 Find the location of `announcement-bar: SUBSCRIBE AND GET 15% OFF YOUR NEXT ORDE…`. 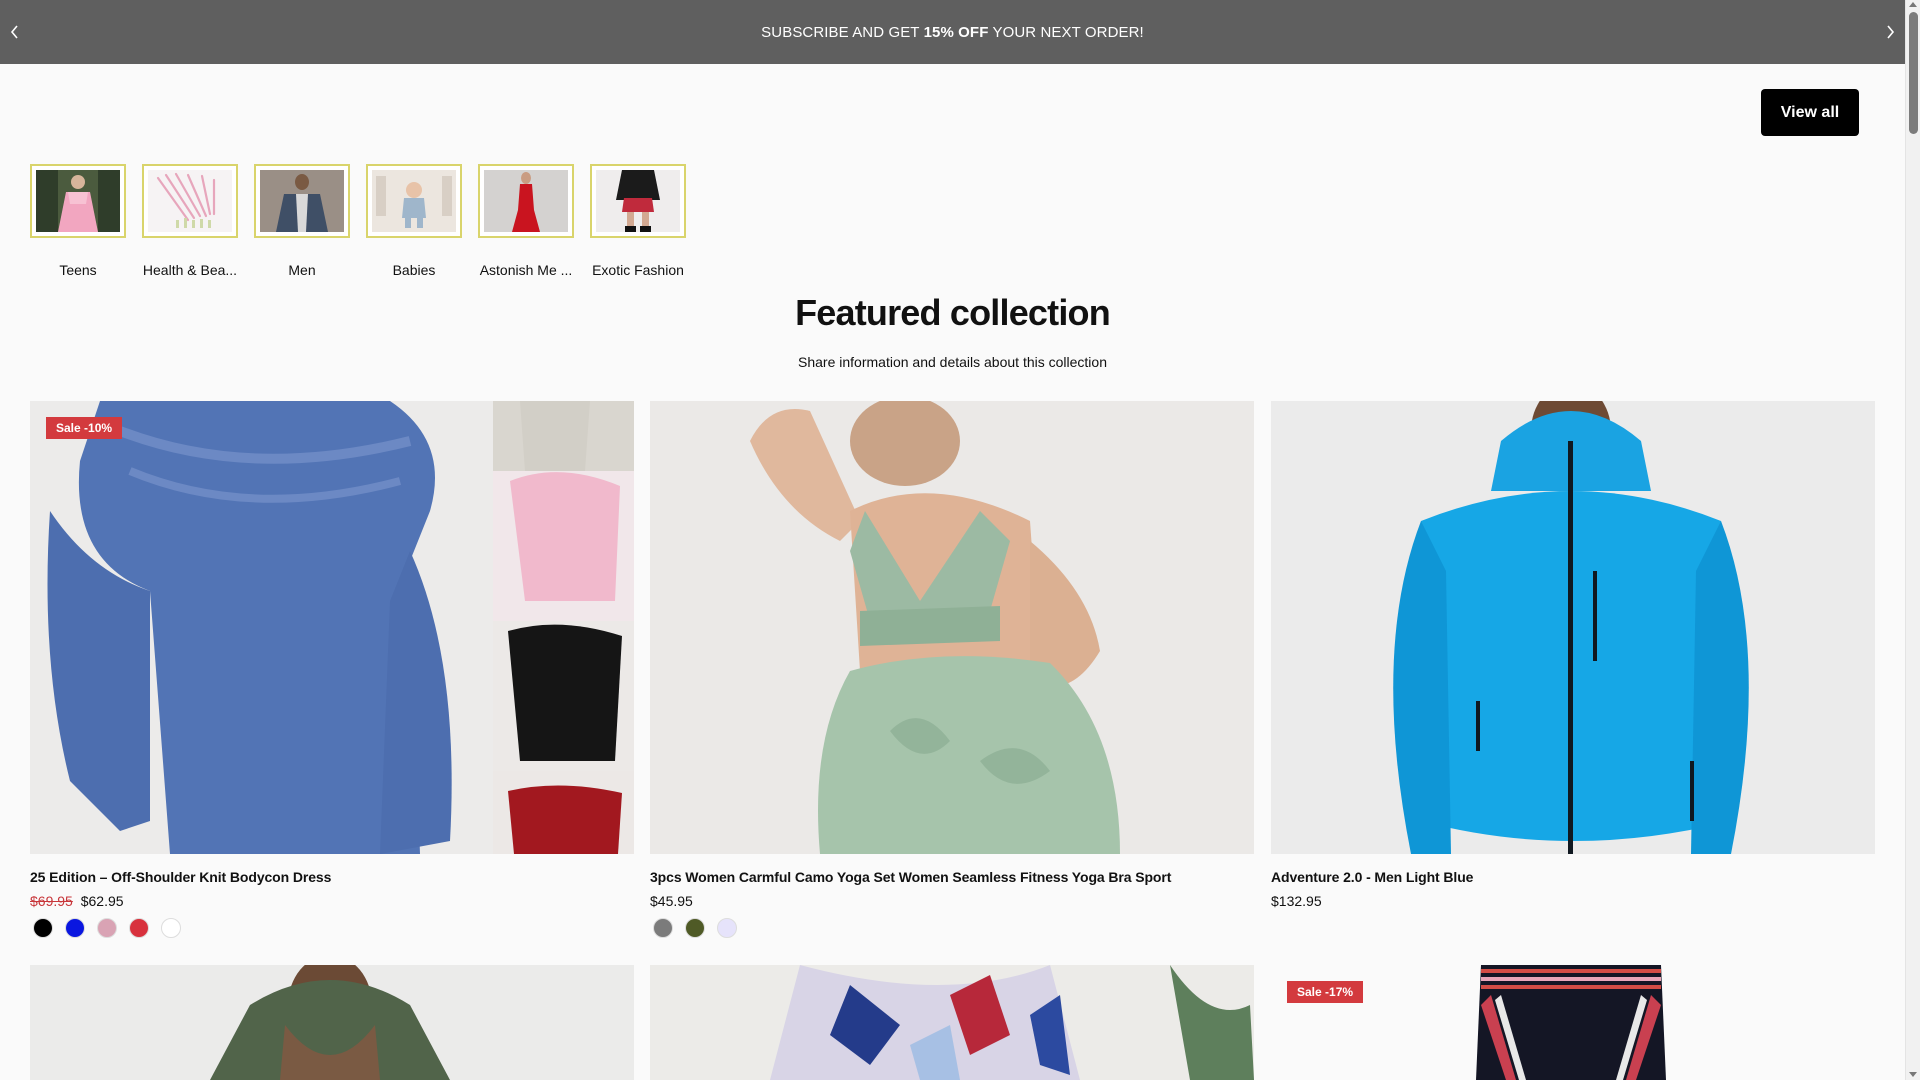

announcement-bar: SUBSCRIBE AND GET 15% OFF YOUR NEXT ORDE… is located at coordinates (952, 32).